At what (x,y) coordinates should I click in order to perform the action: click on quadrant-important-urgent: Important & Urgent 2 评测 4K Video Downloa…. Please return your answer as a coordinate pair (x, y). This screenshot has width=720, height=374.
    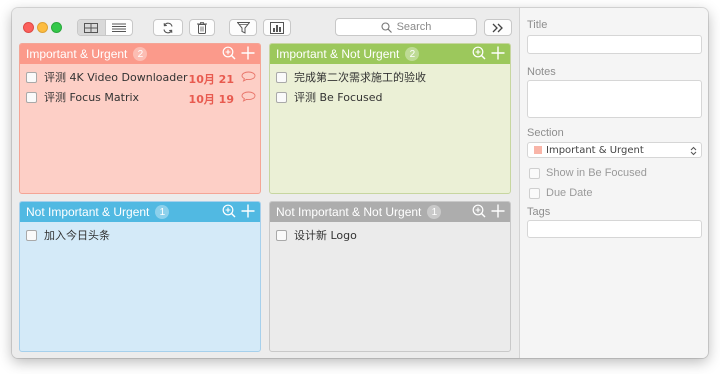
    Looking at the image, I should click on (140, 118).